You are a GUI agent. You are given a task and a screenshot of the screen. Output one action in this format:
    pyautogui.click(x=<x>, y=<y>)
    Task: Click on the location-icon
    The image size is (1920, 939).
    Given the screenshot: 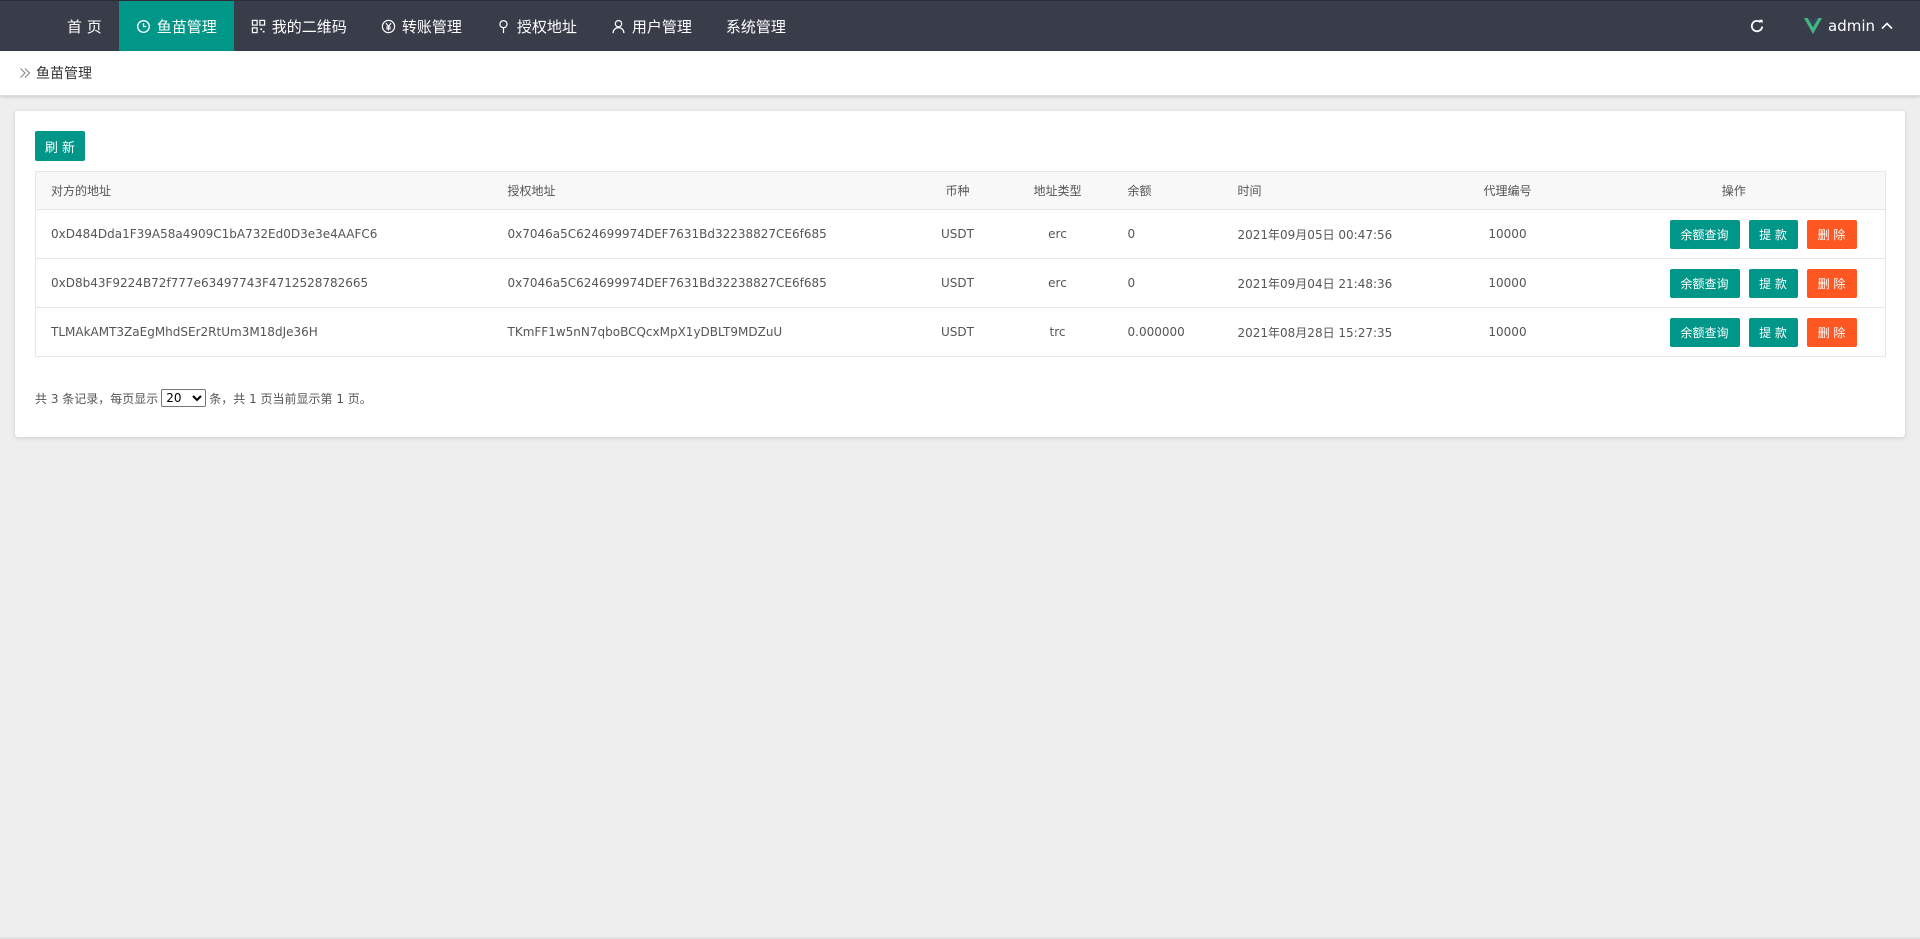 What is the action you would take?
    pyautogui.click(x=504, y=26)
    